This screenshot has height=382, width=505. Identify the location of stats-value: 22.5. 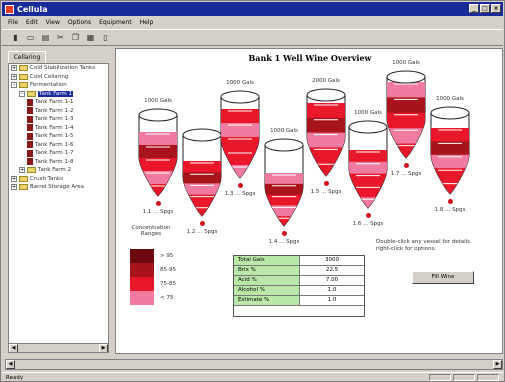
(332, 270).